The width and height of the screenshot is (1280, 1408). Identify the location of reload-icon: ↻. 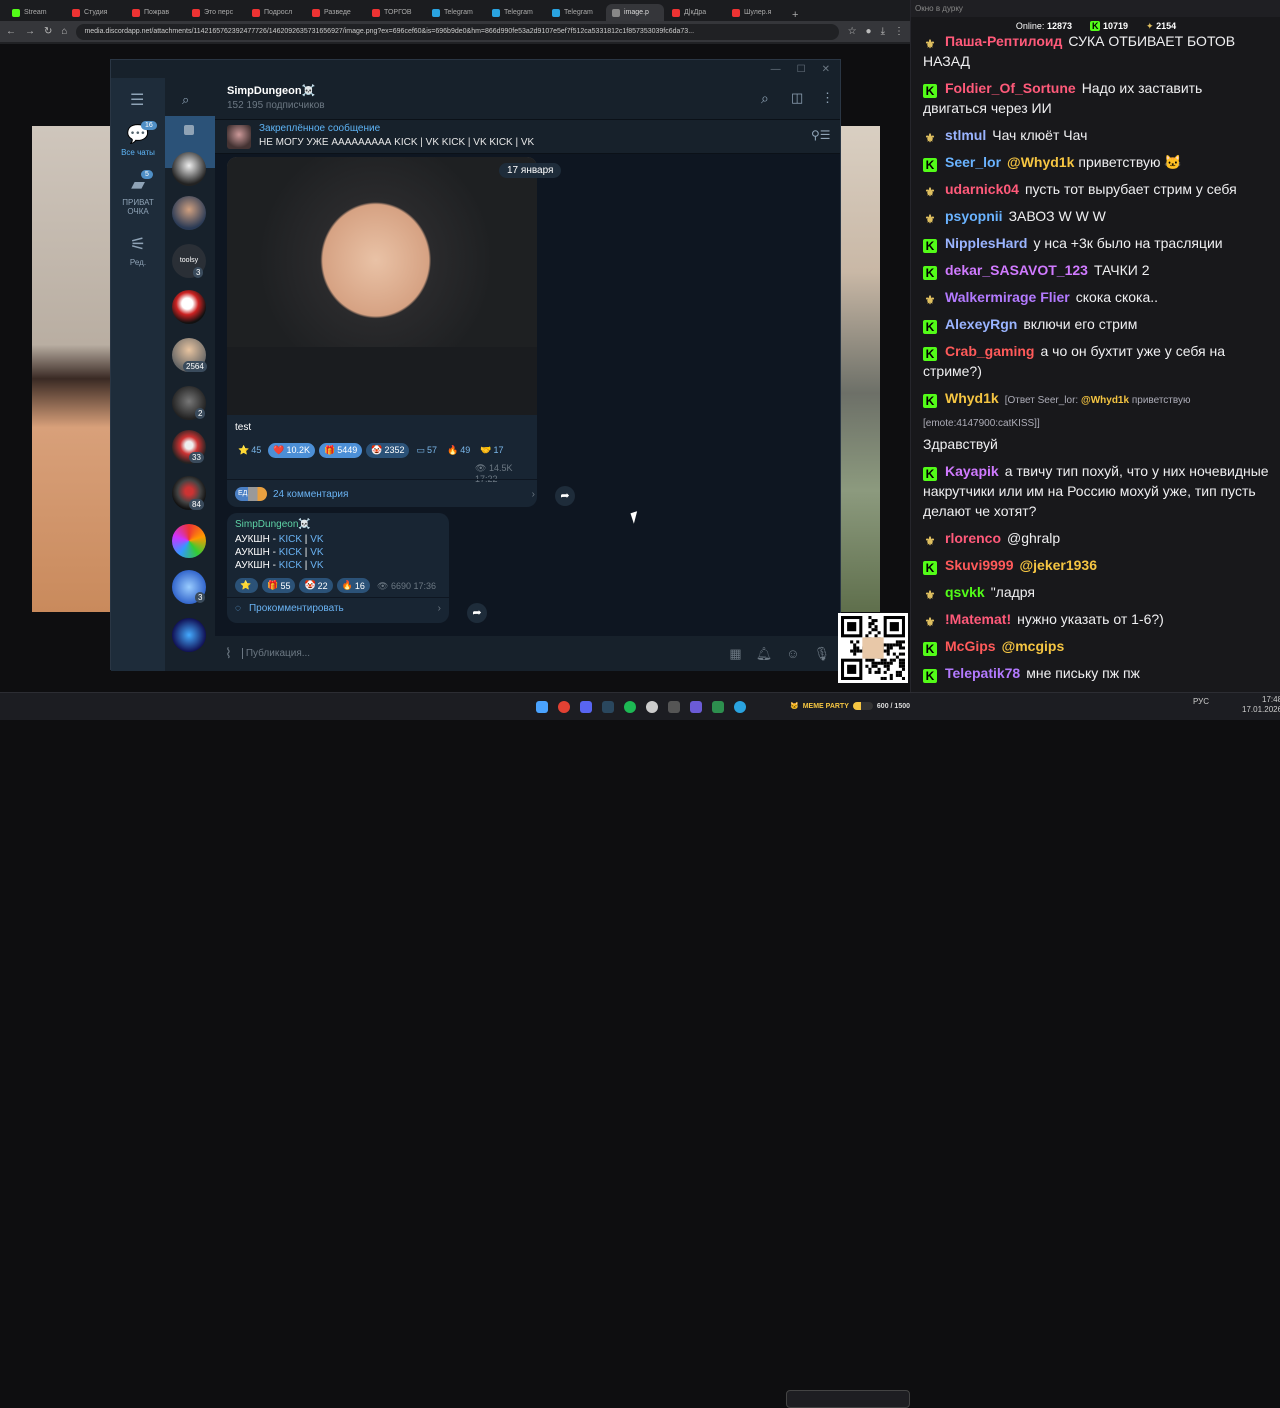
(48, 31).